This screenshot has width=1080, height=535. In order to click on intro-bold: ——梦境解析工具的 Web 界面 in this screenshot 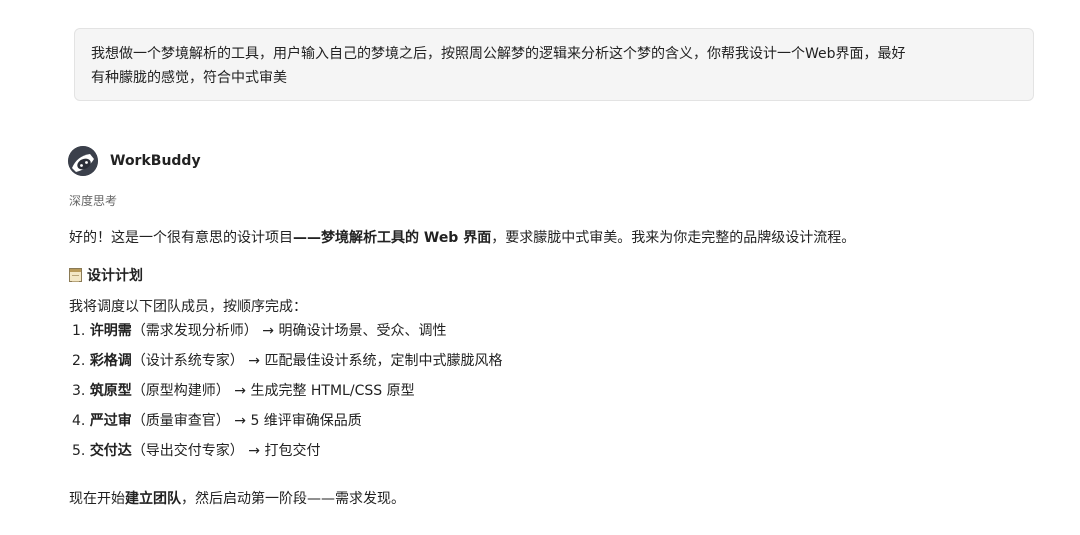, I will do `click(392, 238)`.